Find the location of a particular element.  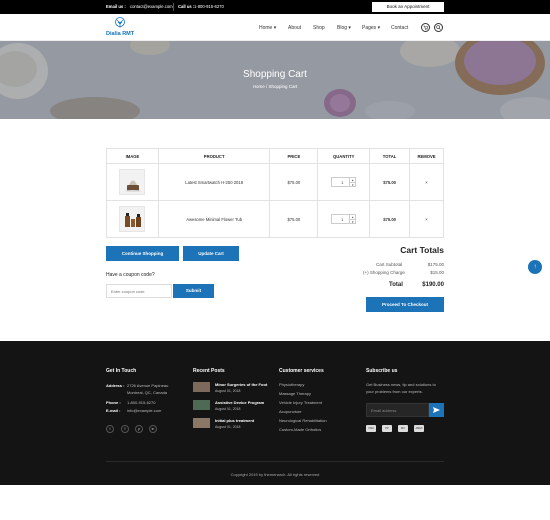

address-label: Address : is located at coordinates (115, 385).